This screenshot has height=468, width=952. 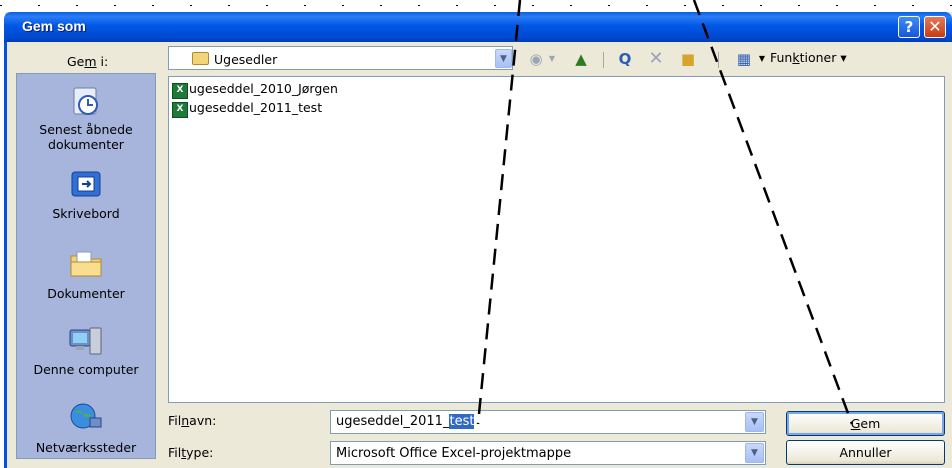 What do you see at coordinates (263, 88) in the screenshot?
I see `file-name: ugeseddel_2010_Jørgen` at bounding box center [263, 88].